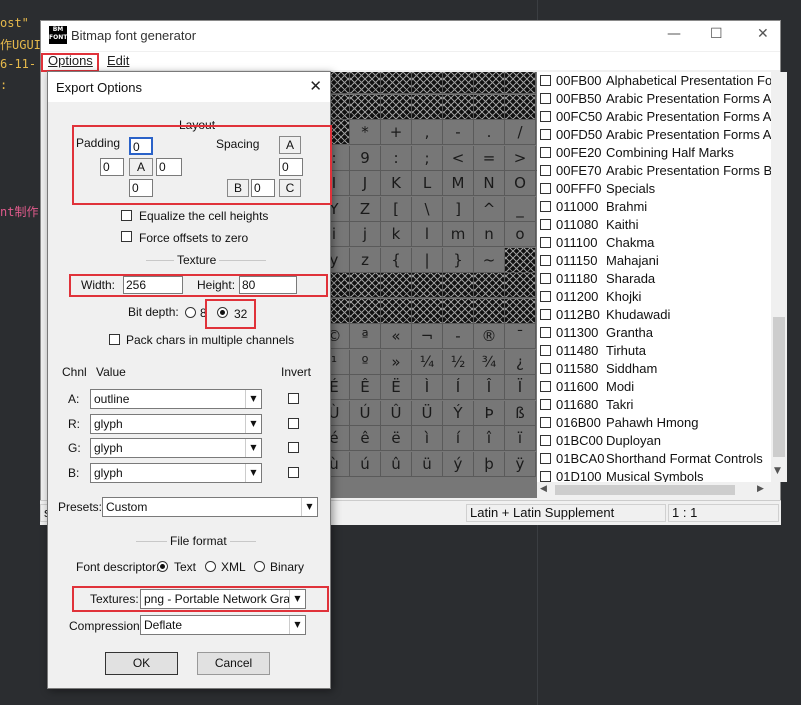 The image size is (801, 705). Describe the element at coordinates (489, 260) in the screenshot. I see `glyph-cell: ~` at that location.